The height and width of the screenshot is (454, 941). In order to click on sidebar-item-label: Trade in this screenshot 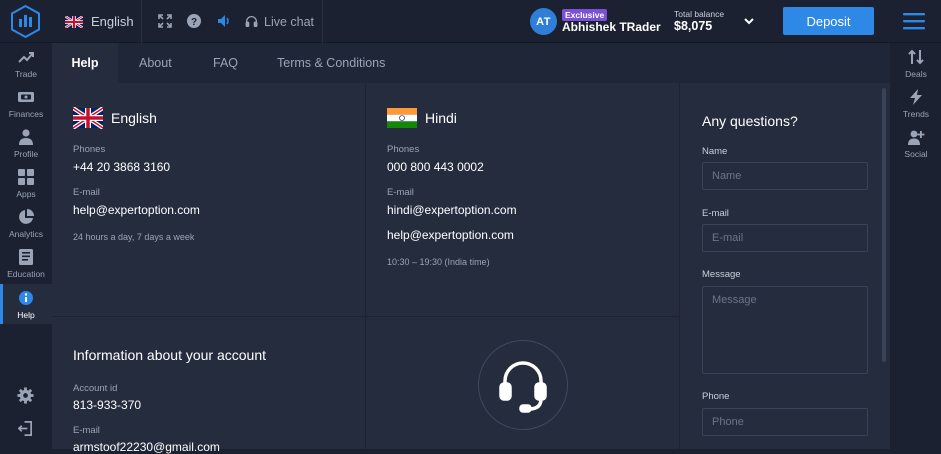, I will do `click(26, 74)`.